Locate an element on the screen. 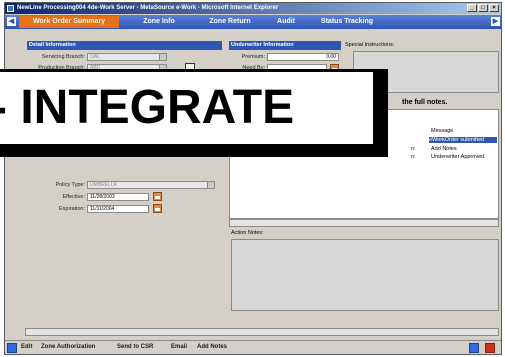  message-row: eWorkOrder submitted is located at coordinates (463, 140).